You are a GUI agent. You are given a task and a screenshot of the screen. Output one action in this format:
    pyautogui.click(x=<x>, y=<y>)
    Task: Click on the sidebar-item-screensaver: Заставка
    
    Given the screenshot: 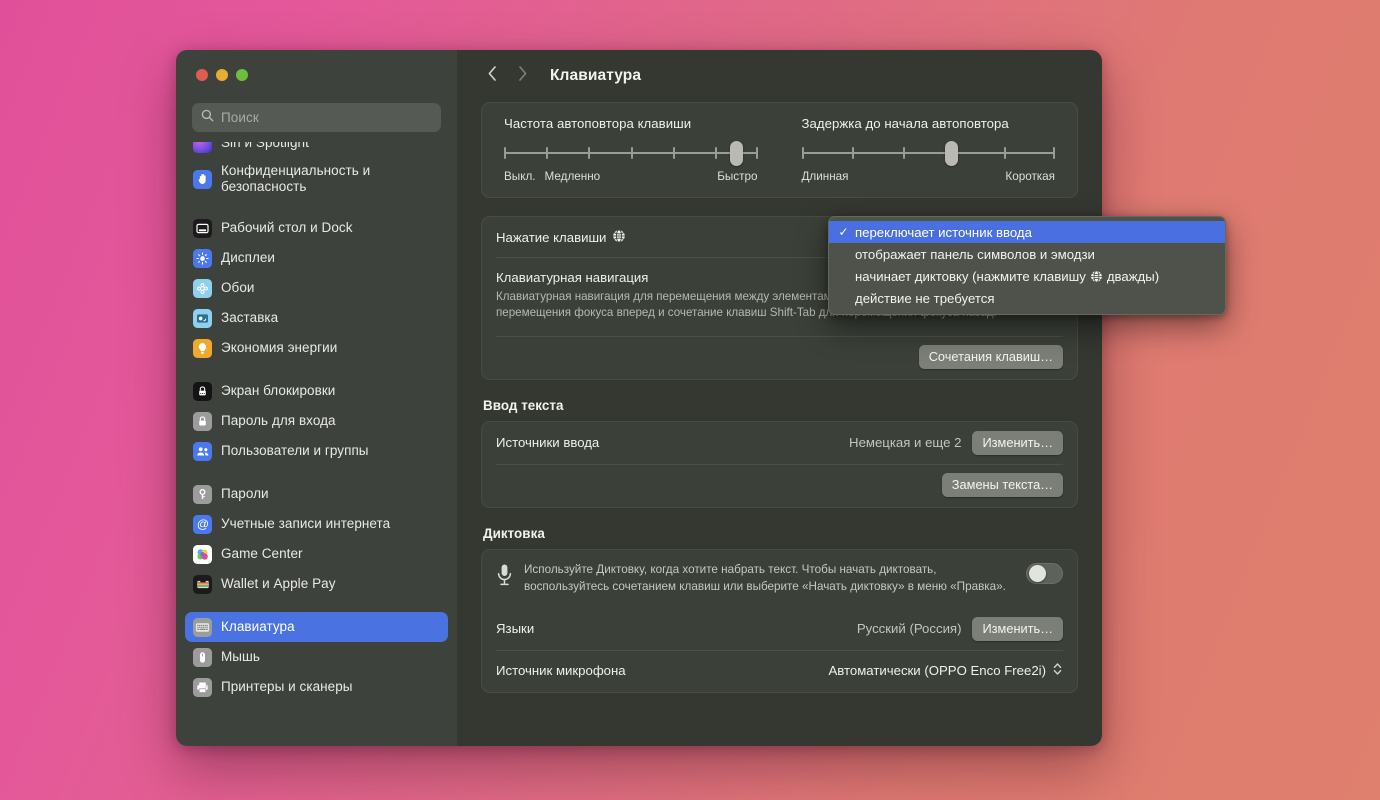 What is the action you would take?
    pyautogui.click(x=316, y=318)
    